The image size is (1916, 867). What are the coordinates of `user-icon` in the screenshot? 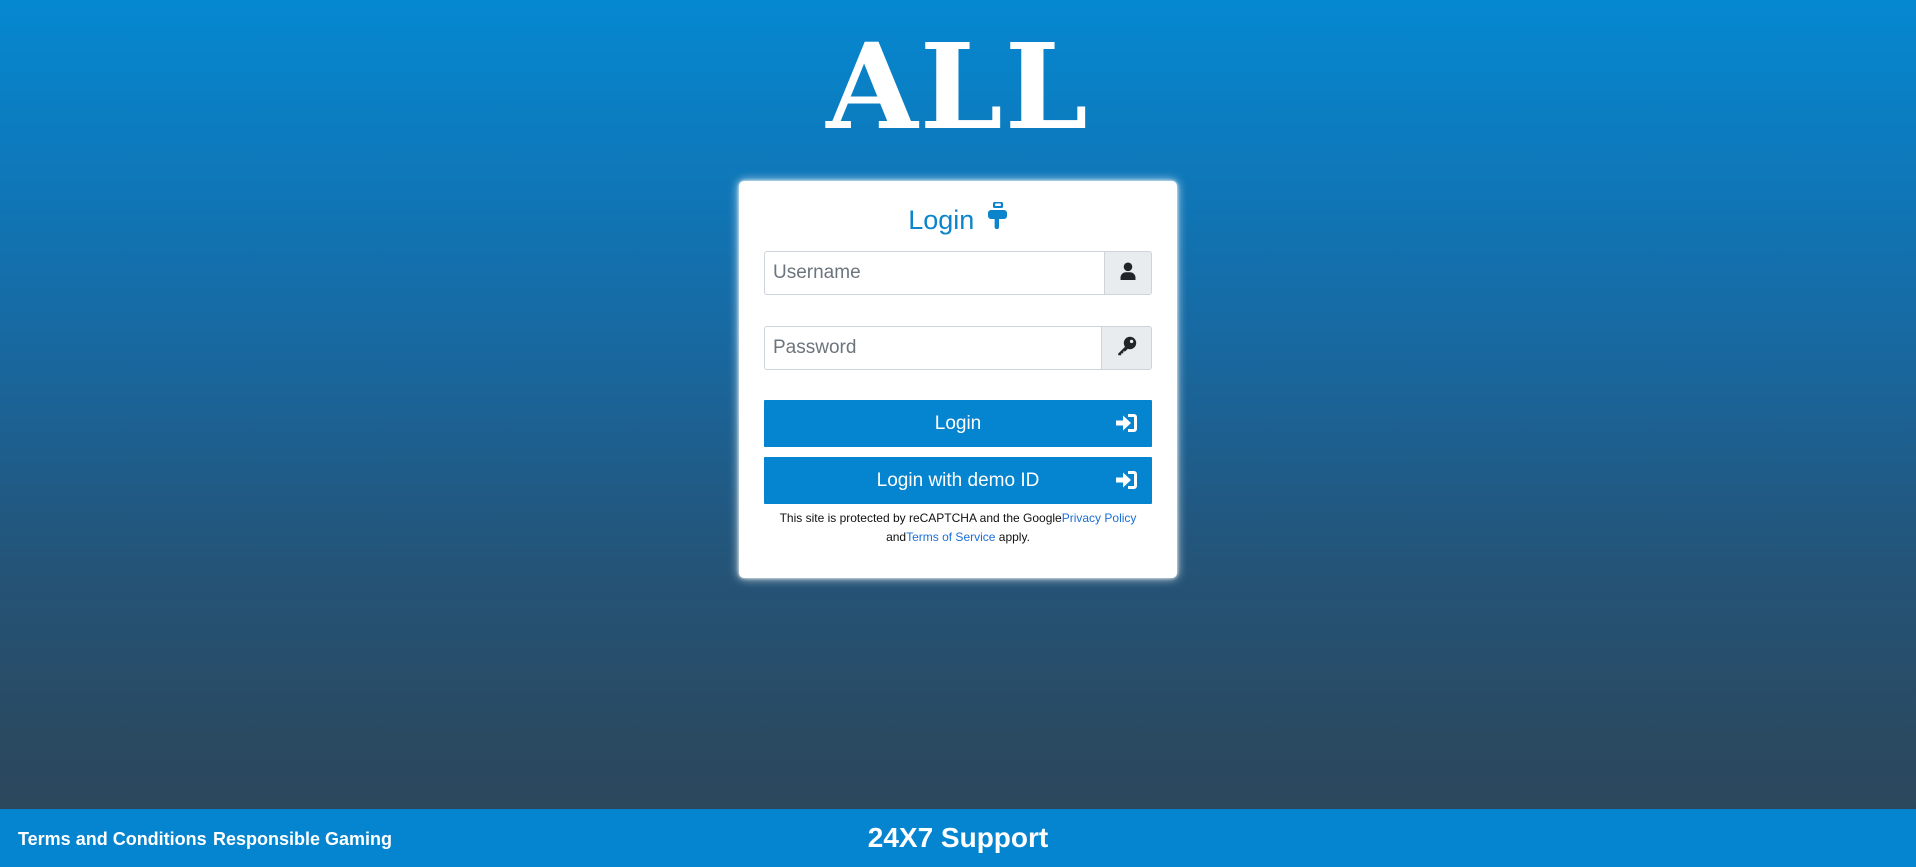 It's located at (1128, 273).